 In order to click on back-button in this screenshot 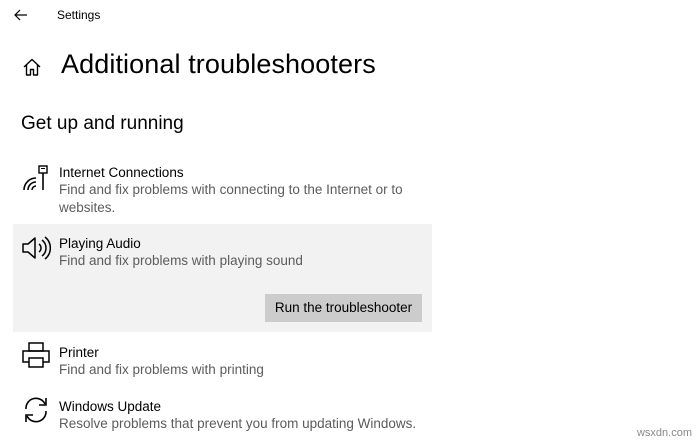, I will do `click(22, 16)`.